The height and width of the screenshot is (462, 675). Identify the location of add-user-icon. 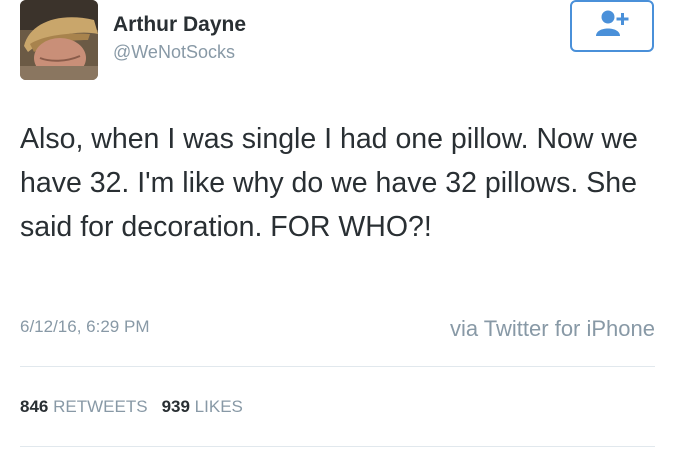
(612, 26).